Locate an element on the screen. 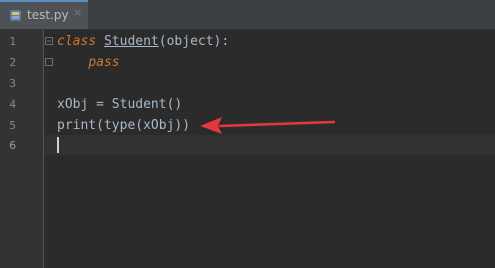 The height and width of the screenshot is (268, 495). red-arrow-annotation is located at coordinates (268, 125).